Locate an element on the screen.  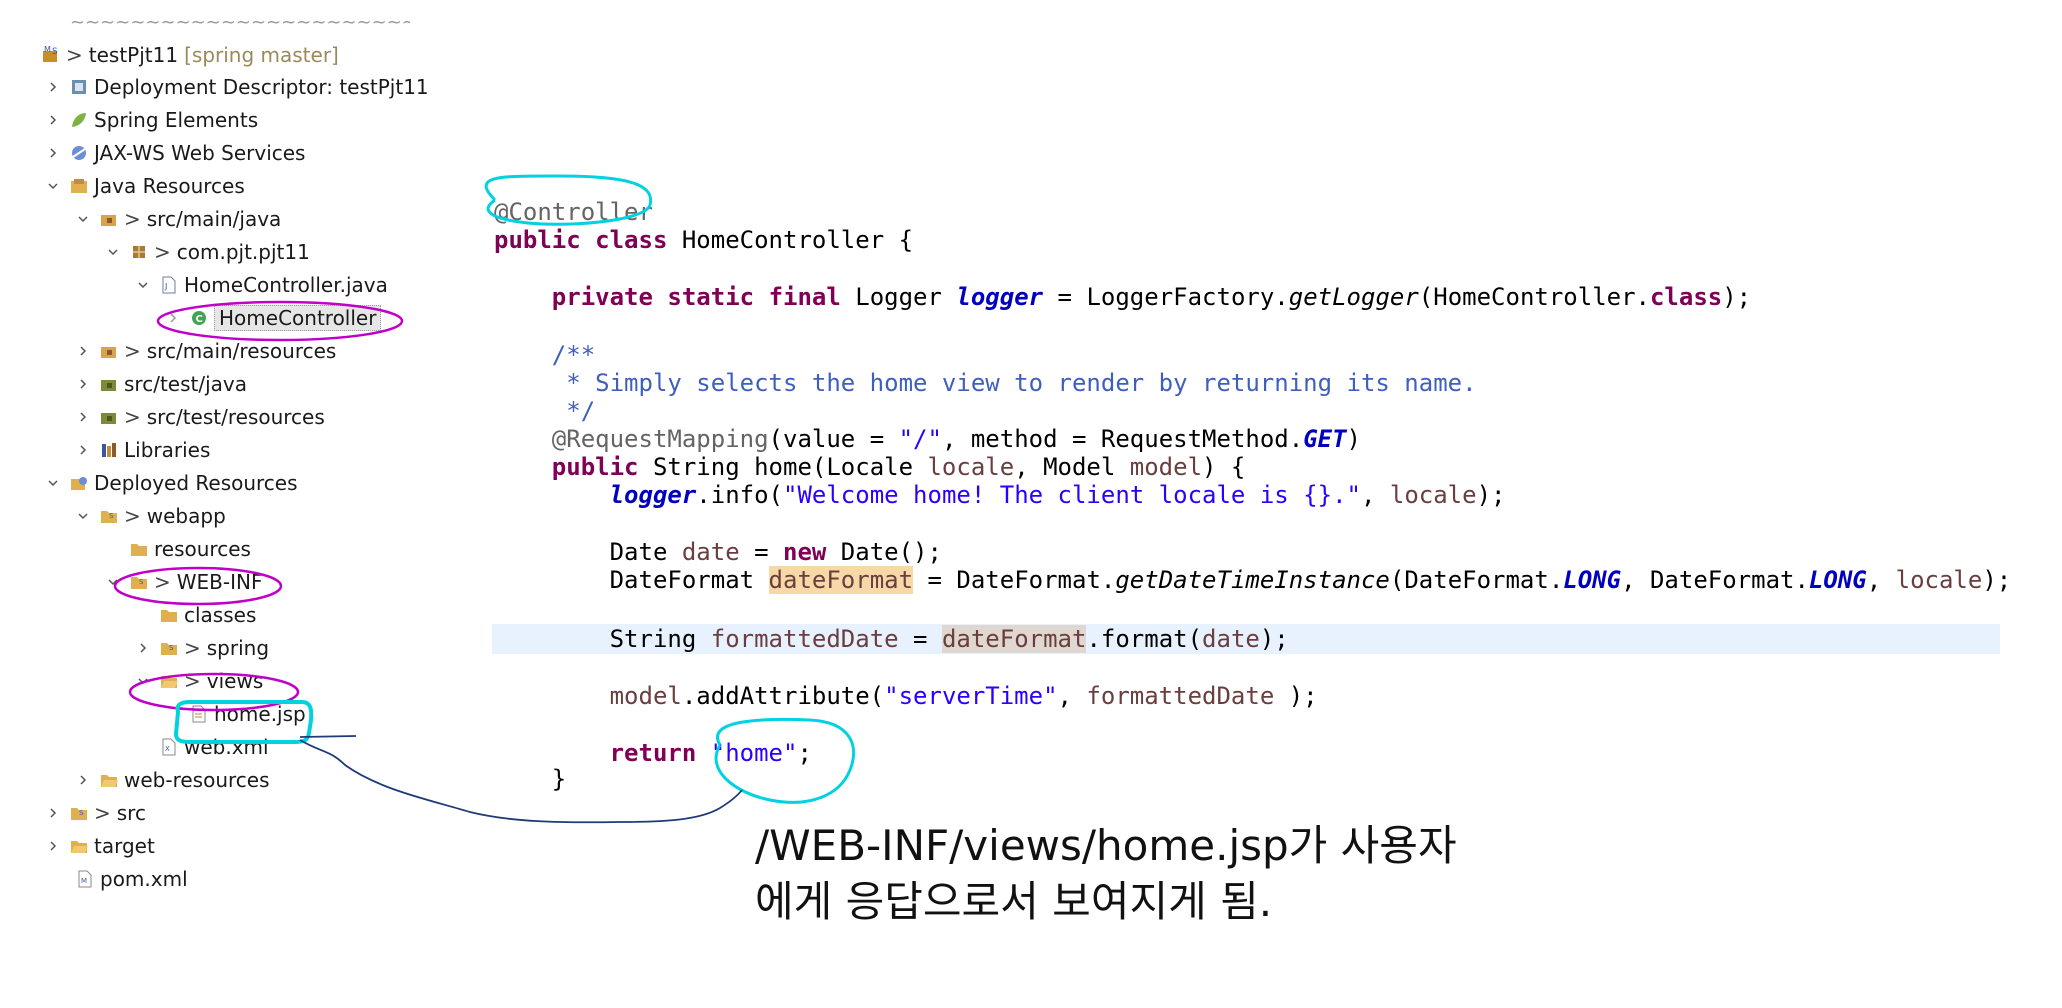
tree-item-deployment-descriptor: Deployment Descriptor: testPjt11 is located at coordinates (236, 86).